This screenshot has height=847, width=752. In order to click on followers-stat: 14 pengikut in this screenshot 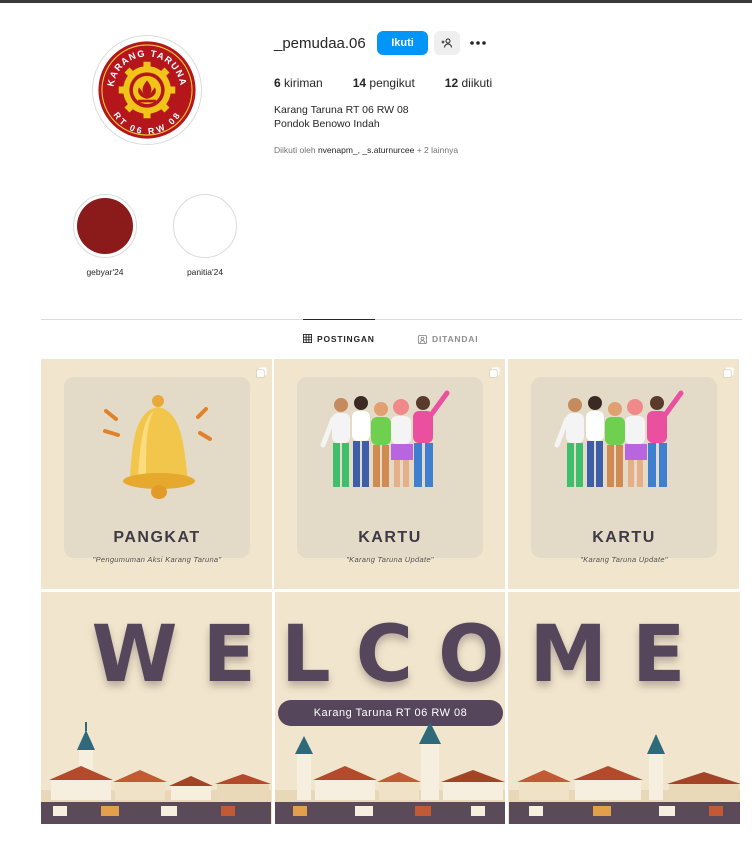, I will do `click(384, 83)`.